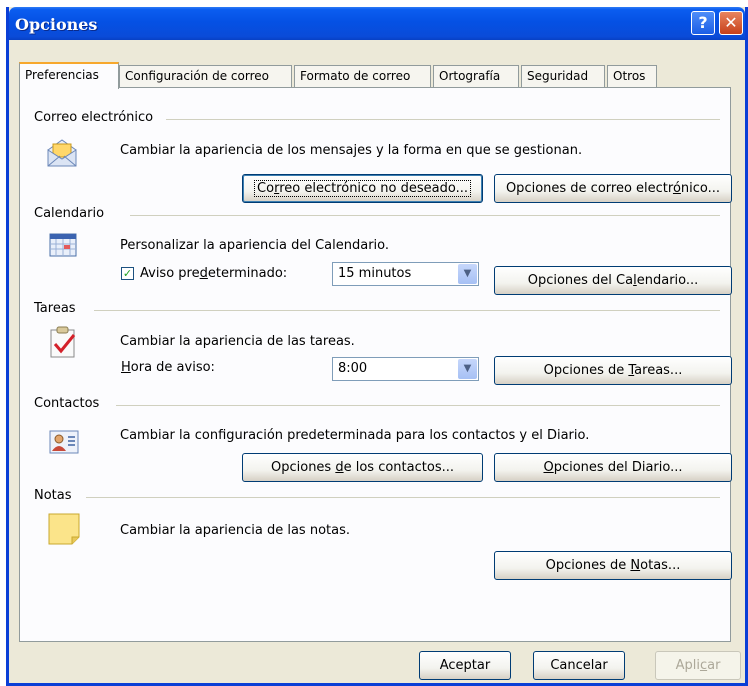  What do you see at coordinates (579, 665) in the screenshot?
I see `cancel-button: Cancelar` at bounding box center [579, 665].